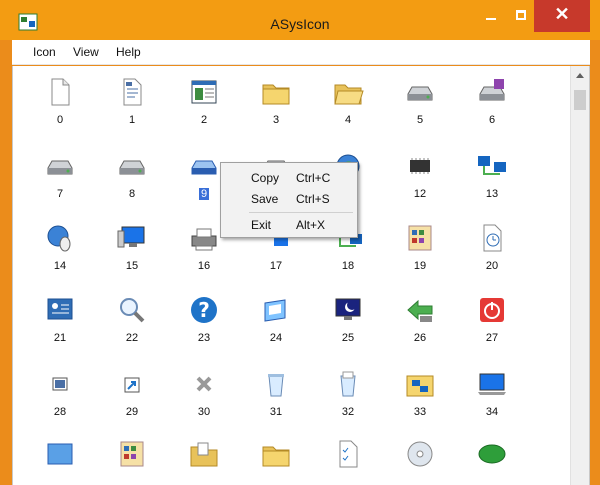 The width and height of the screenshot is (600, 485). I want to click on icon-index-label: 13, so click(492, 194).